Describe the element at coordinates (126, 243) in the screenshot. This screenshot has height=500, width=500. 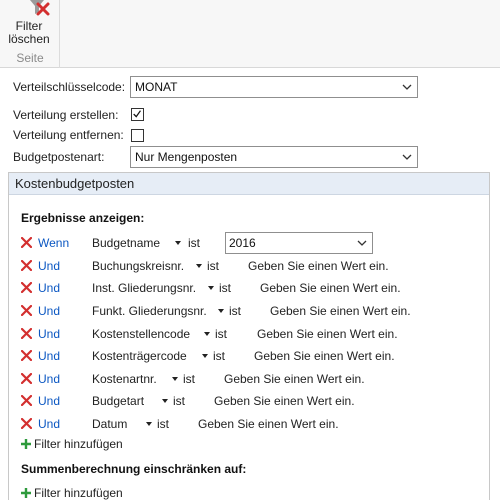
I see `filter-field-name: Budgetname` at that location.